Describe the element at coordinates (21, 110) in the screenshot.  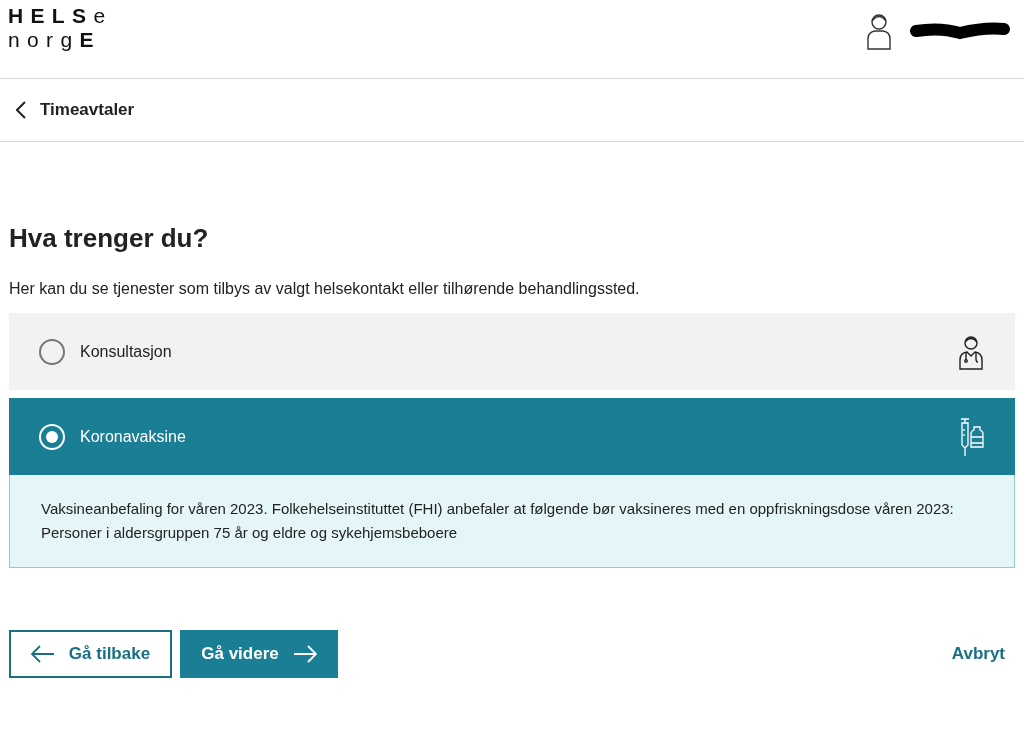
I see `chevron-left-icon` at that location.